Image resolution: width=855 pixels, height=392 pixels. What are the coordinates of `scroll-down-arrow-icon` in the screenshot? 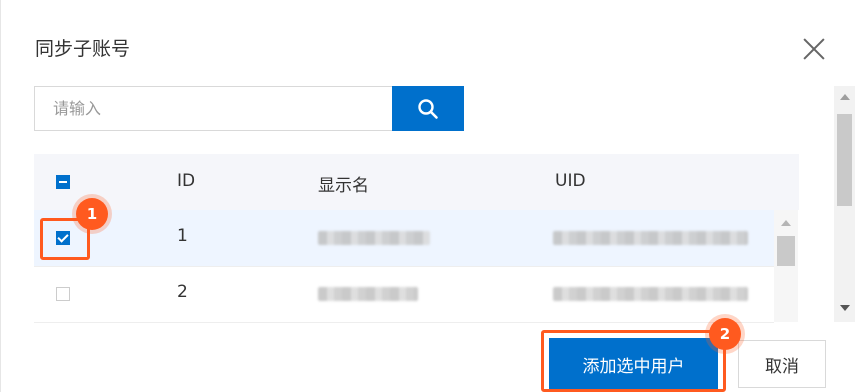 It's located at (845, 308).